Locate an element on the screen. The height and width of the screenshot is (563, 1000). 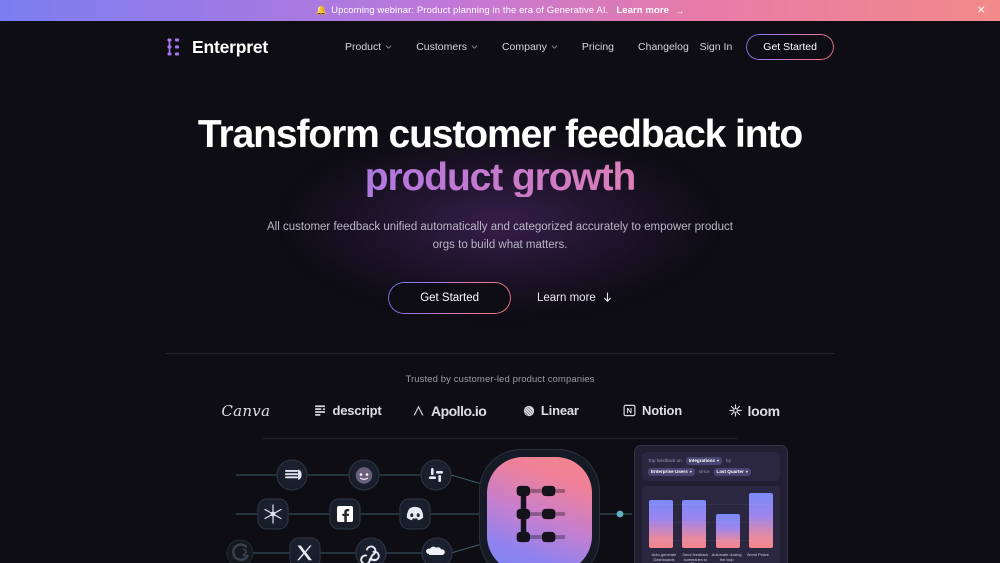
logo-notion: Notion is located at coordinates (653, 410).